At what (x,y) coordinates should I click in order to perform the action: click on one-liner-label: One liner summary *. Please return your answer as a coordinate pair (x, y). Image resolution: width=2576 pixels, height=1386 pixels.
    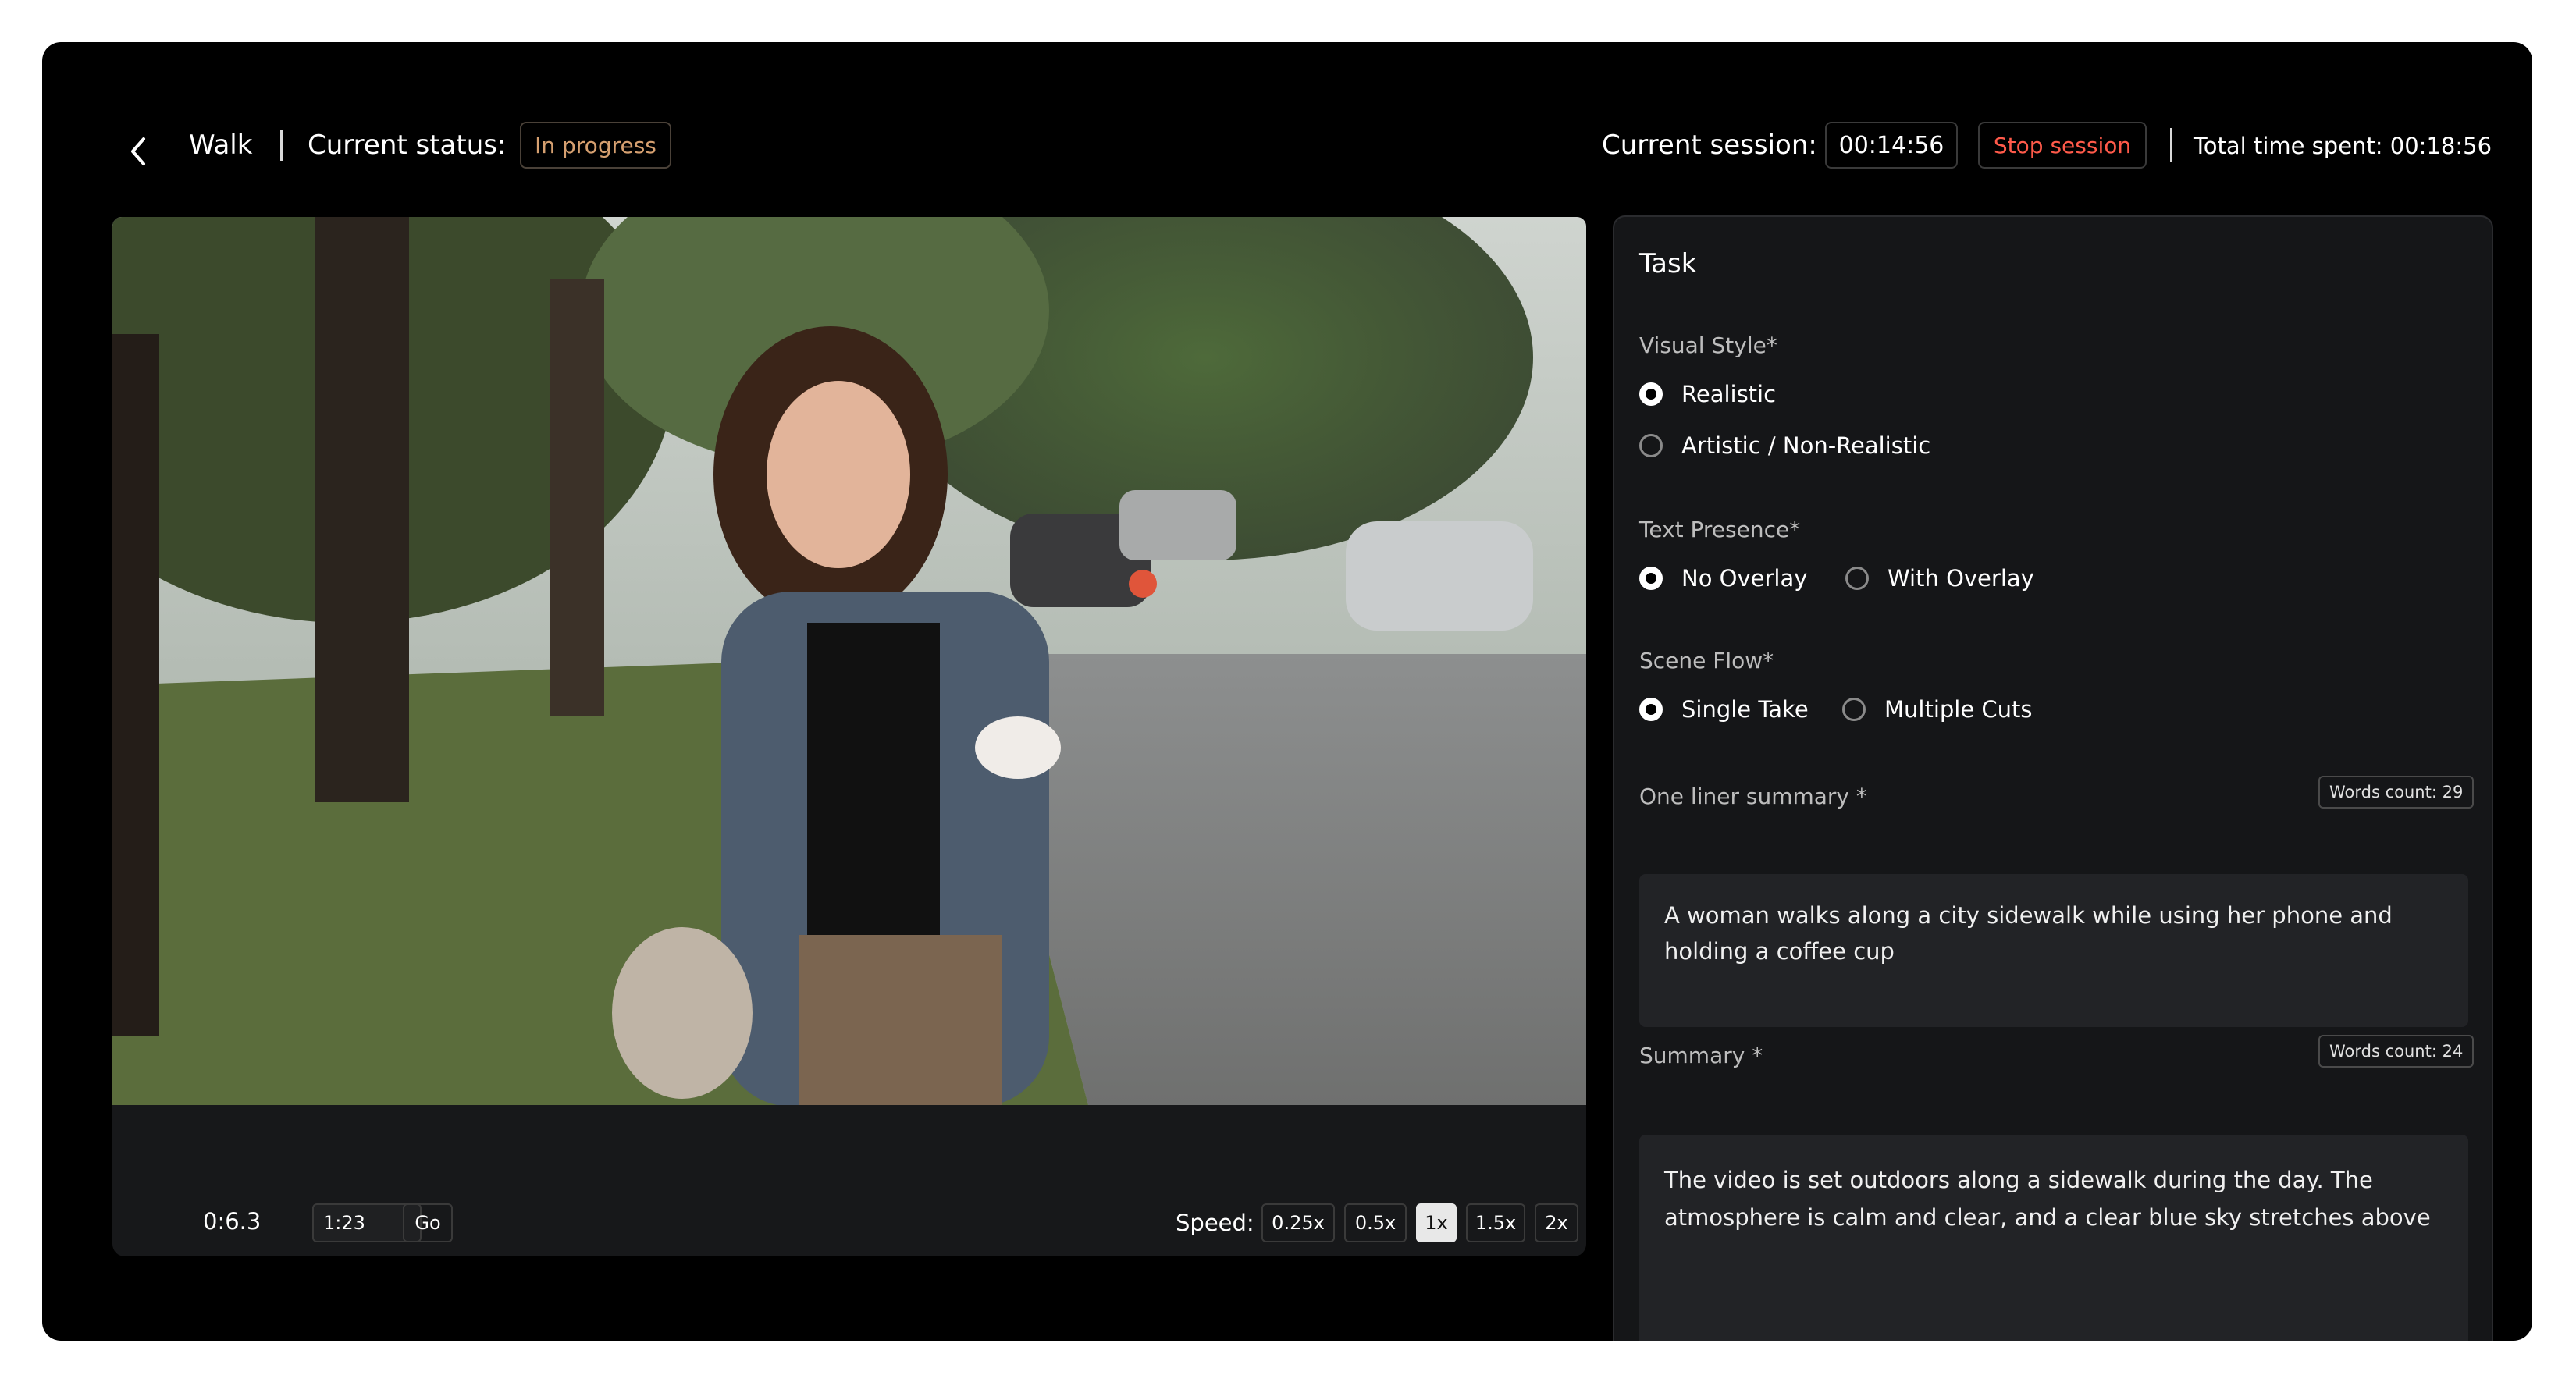
    Looking at the image, I should click on (1753, 796).